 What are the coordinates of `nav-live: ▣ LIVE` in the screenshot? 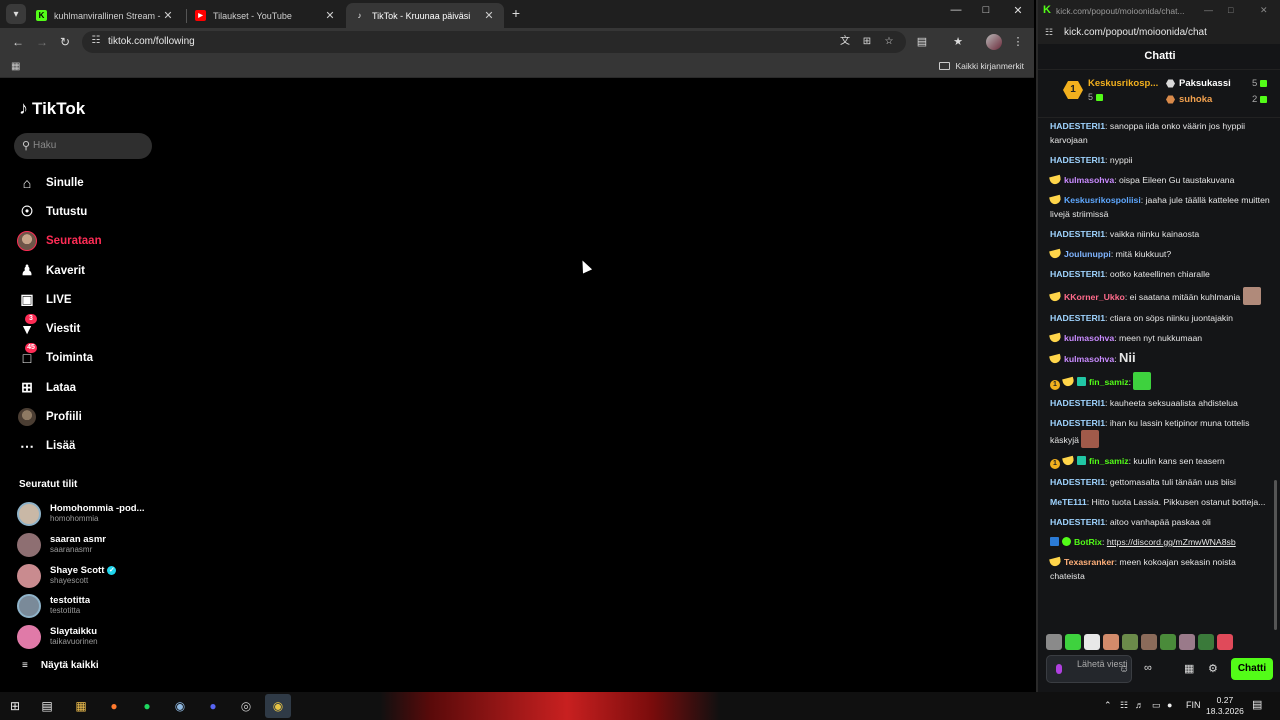 It's located at (87, 299).